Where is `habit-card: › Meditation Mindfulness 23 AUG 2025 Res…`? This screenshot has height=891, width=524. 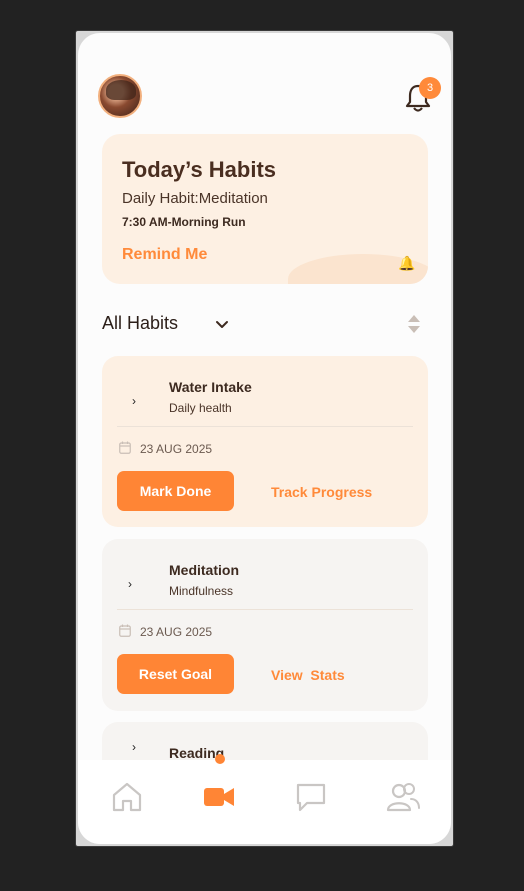
habit-card: › Meditation Mindfulness 23 AUG 2025 Res… is located at coordinates (265, 625).